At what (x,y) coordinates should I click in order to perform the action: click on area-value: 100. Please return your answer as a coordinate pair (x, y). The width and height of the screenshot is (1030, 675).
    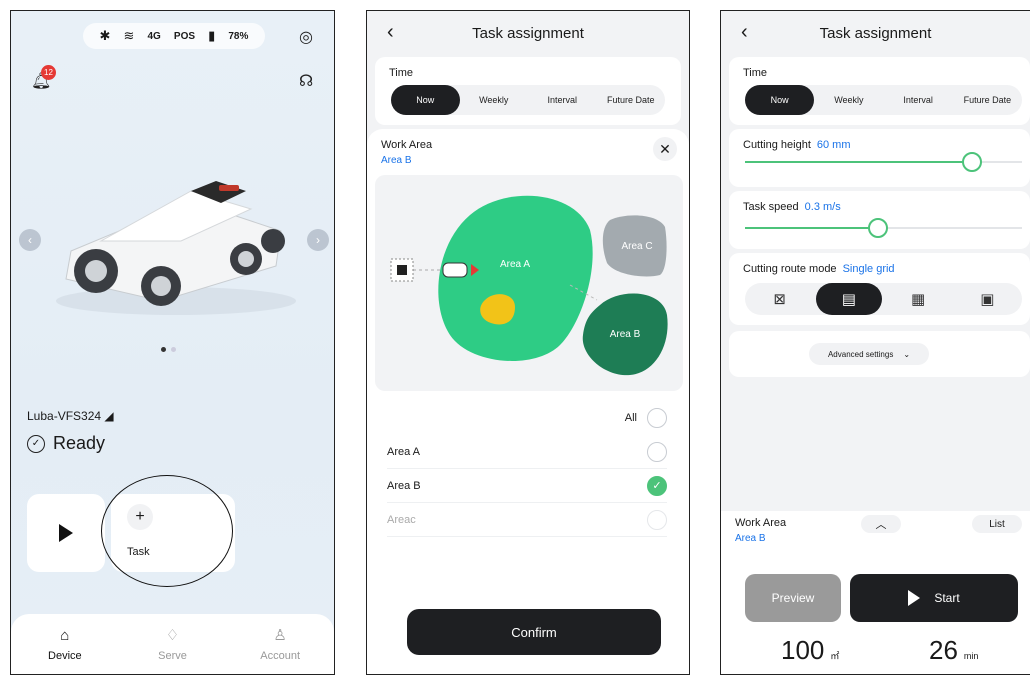
    Looking at the image, I should click on (803, 650).